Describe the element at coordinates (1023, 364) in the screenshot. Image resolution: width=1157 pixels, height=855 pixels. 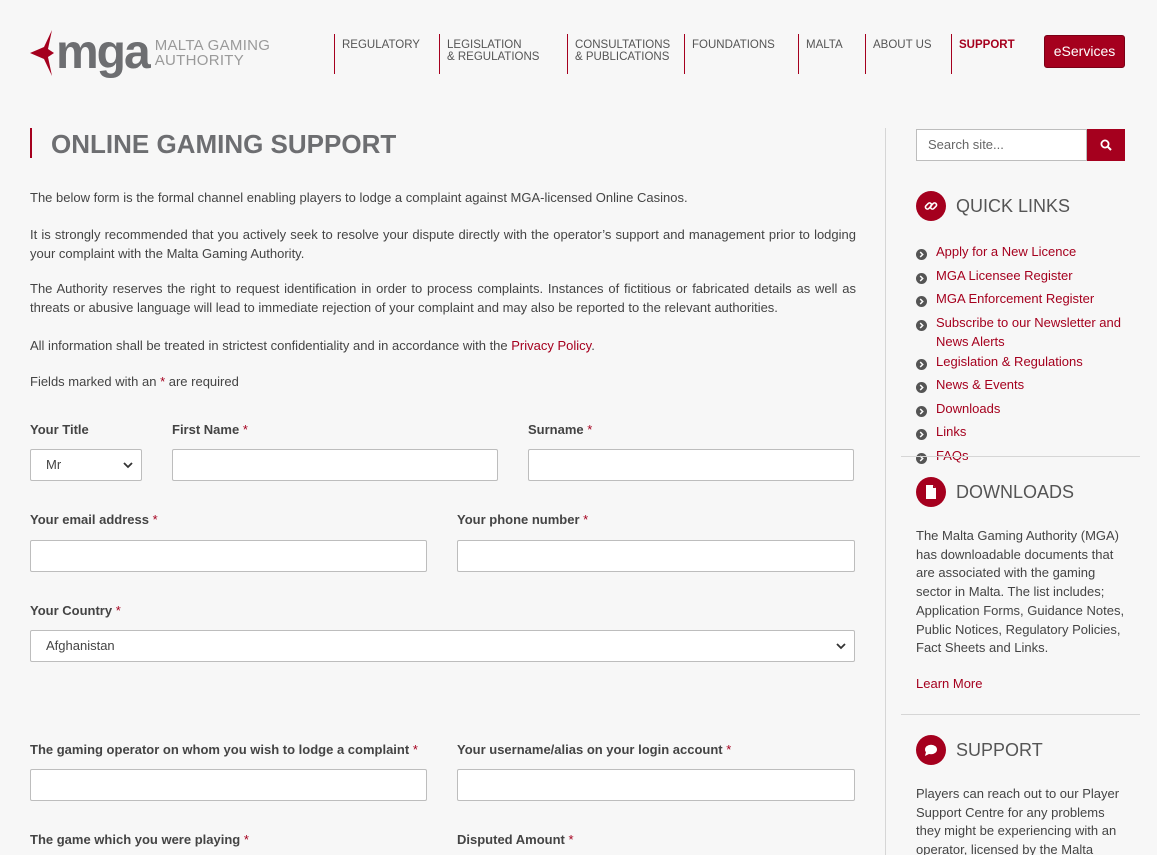
I see `list-item: Legislation & Regulations` at that location.